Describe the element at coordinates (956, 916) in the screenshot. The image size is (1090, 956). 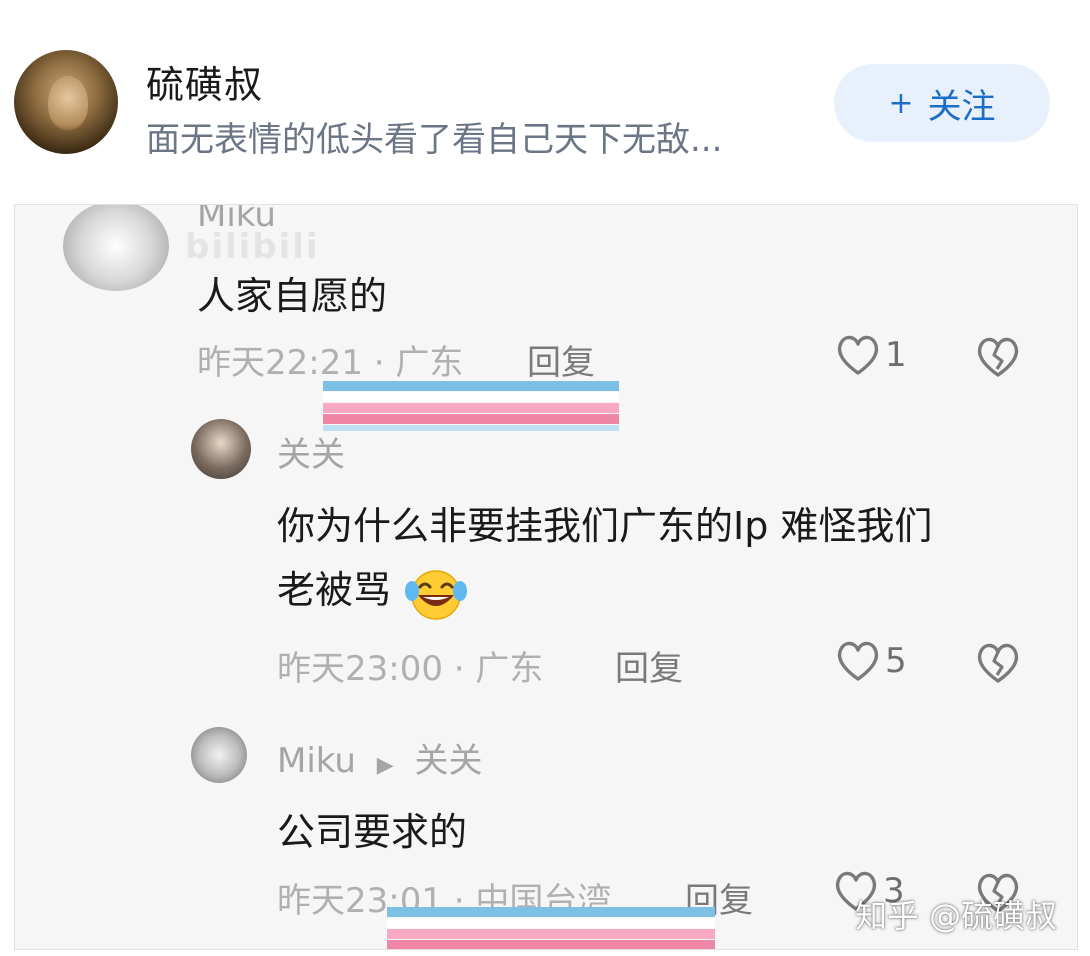
I see `zhihu-watermark: 知乎 @硫磺叔` at that location.